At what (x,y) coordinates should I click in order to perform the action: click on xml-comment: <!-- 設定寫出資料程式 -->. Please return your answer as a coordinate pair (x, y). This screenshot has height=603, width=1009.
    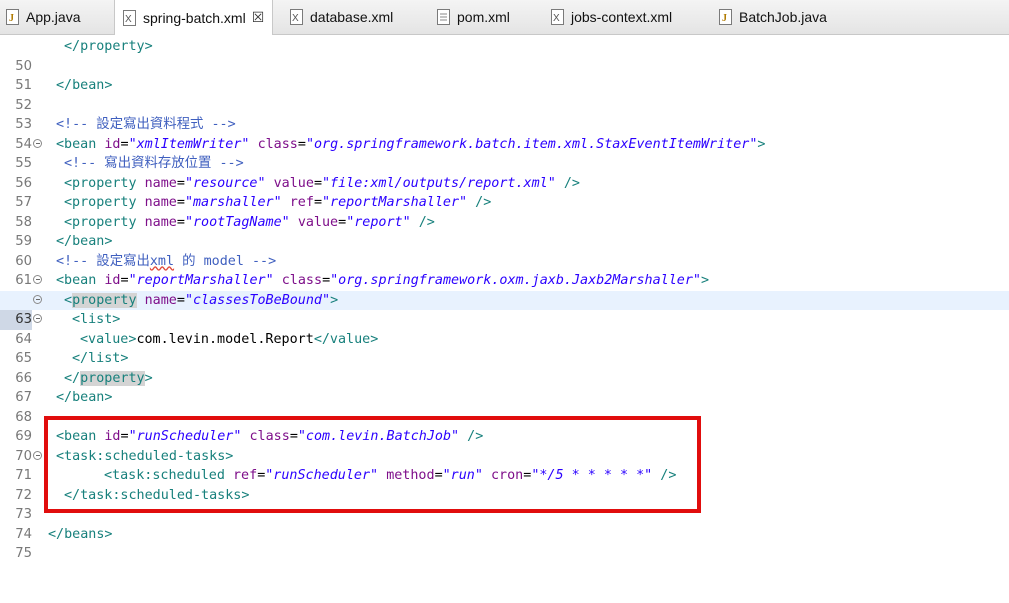
    Looking at the image, I should click on (146, 124).